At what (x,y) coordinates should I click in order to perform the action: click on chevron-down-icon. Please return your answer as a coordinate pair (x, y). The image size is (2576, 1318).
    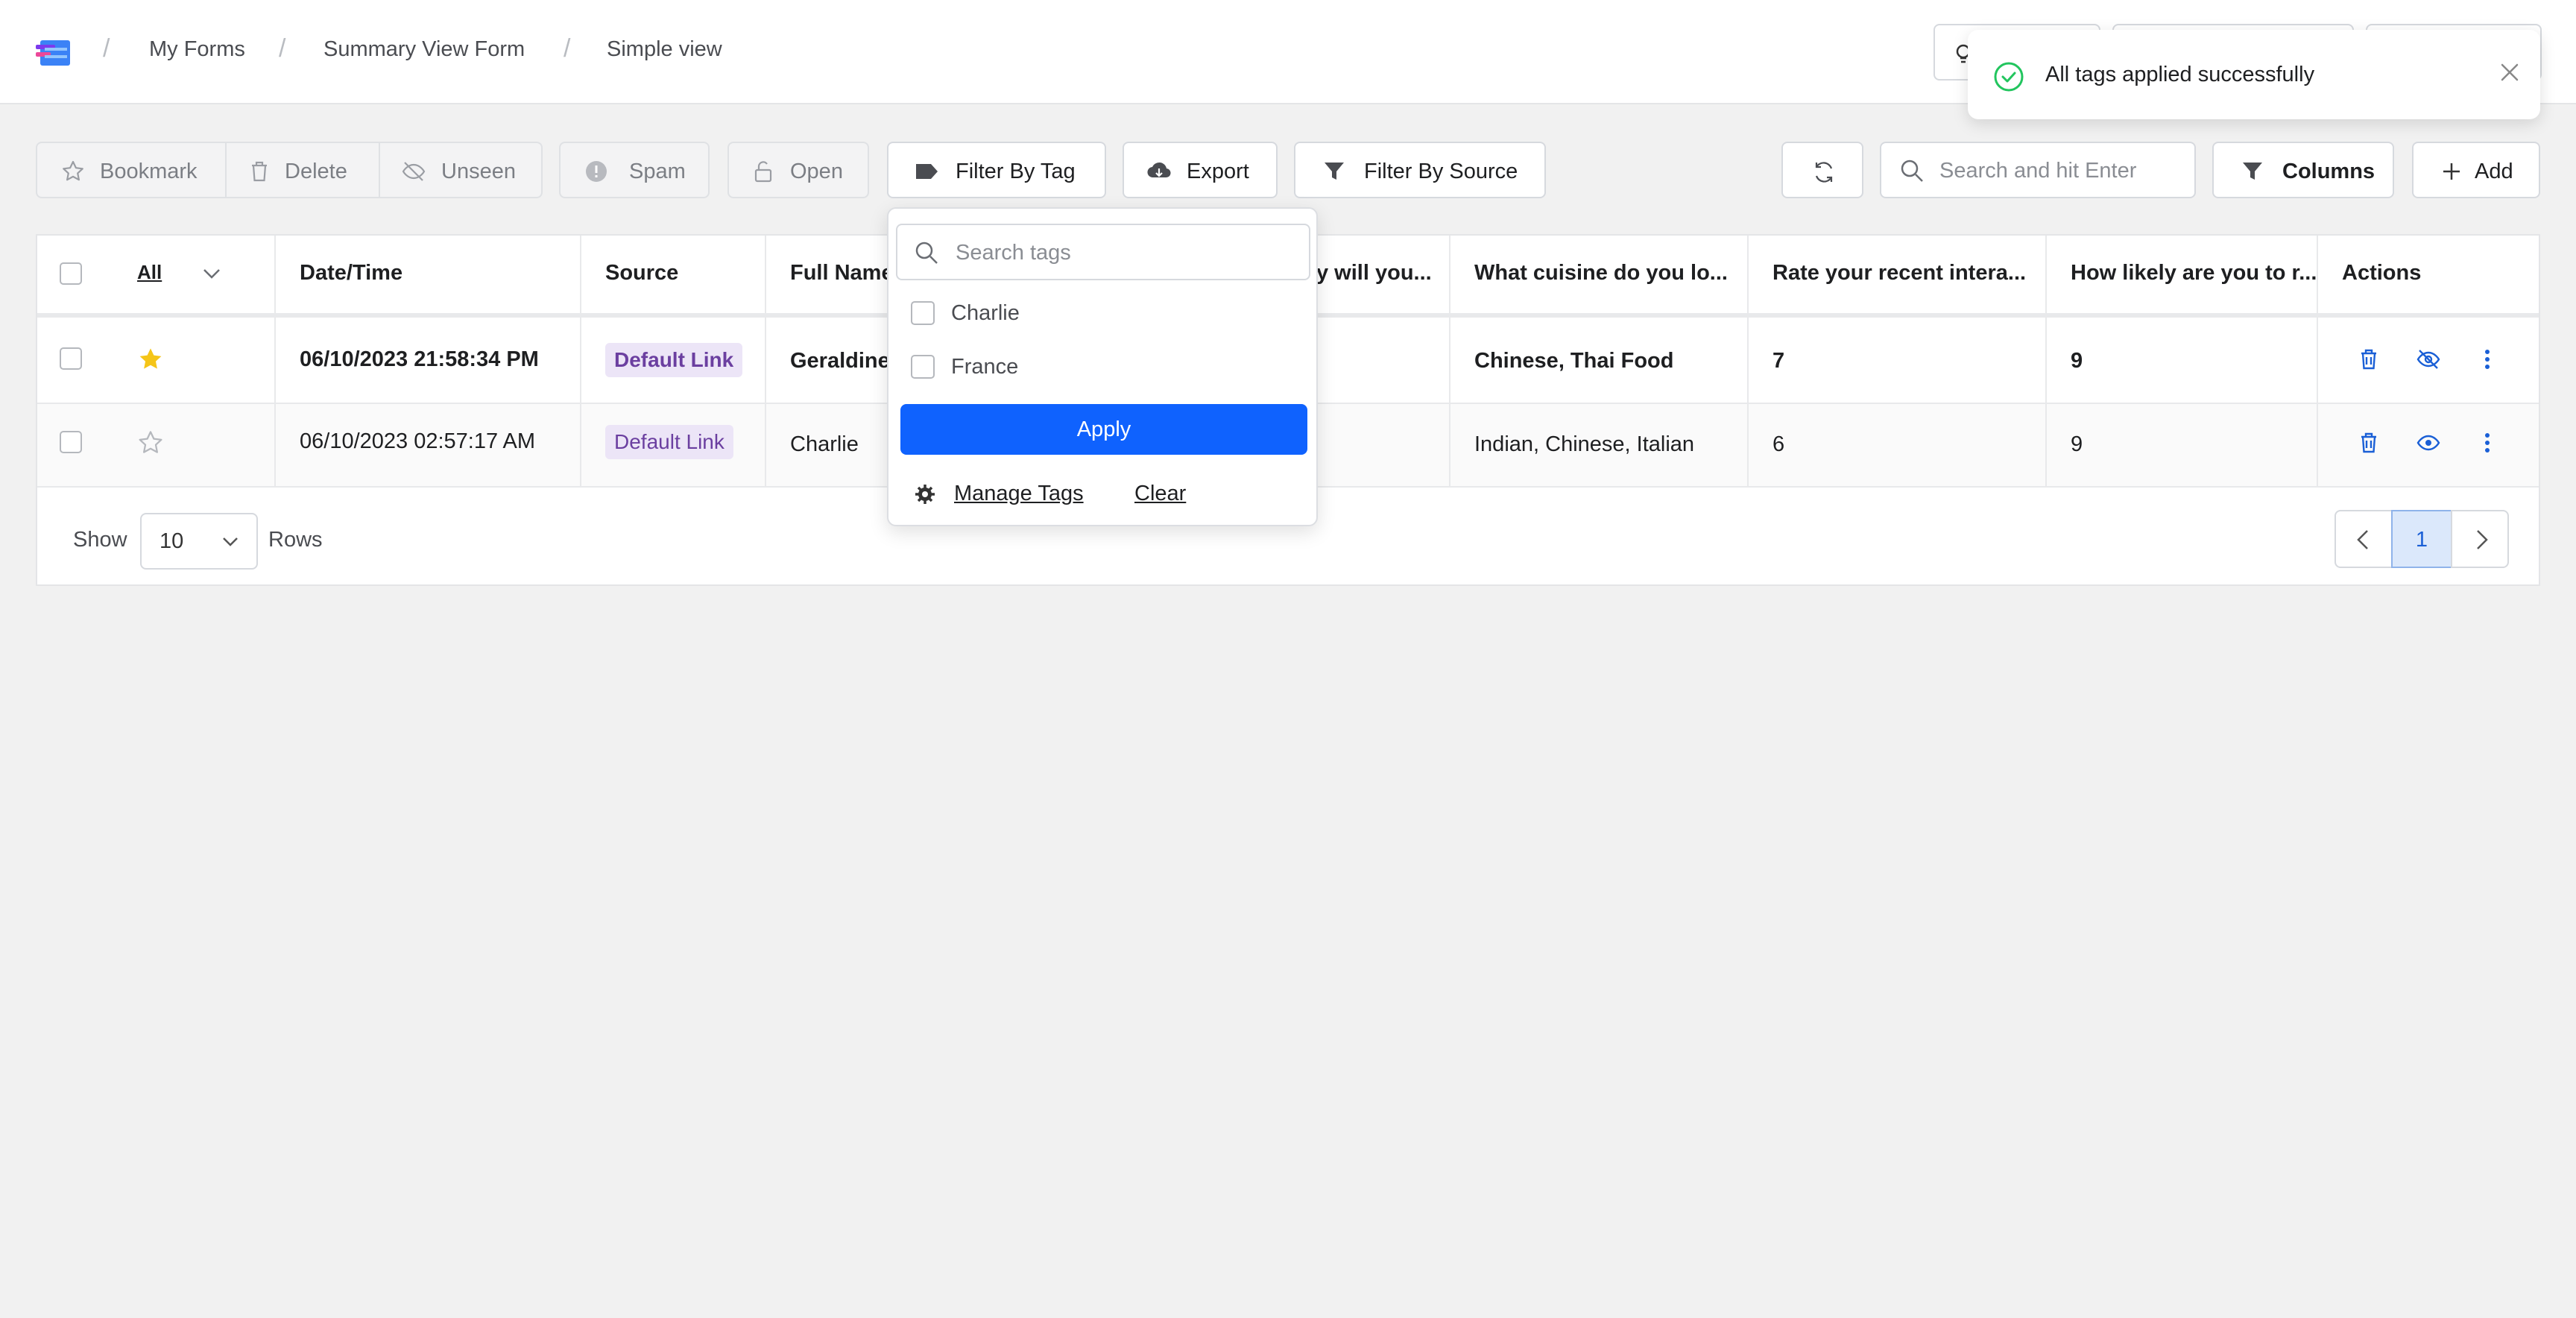
    Looking at the image, I should click on (212, 274).